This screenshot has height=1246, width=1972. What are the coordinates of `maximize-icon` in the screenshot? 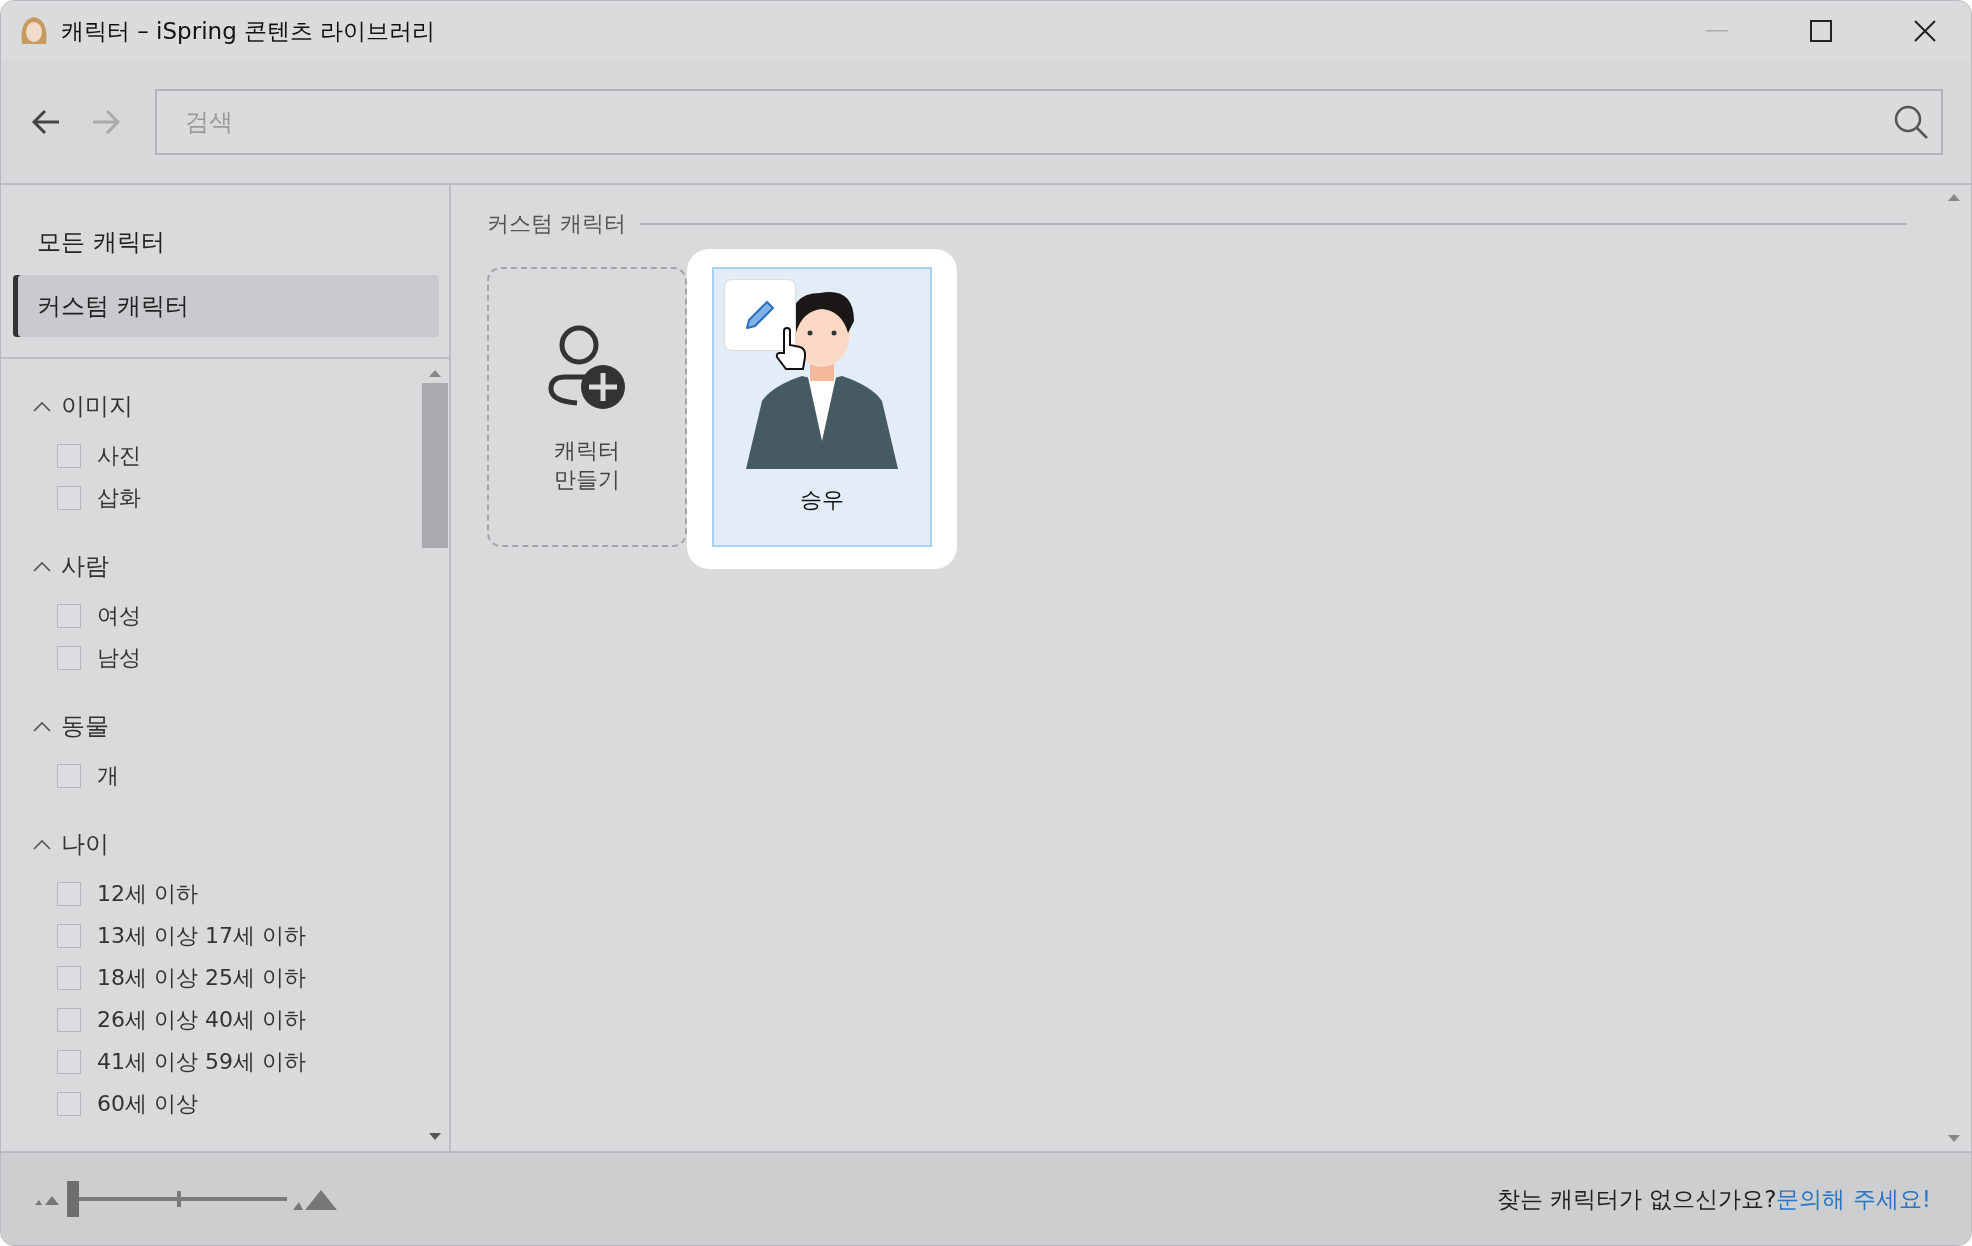 It's located at (1821, 31).